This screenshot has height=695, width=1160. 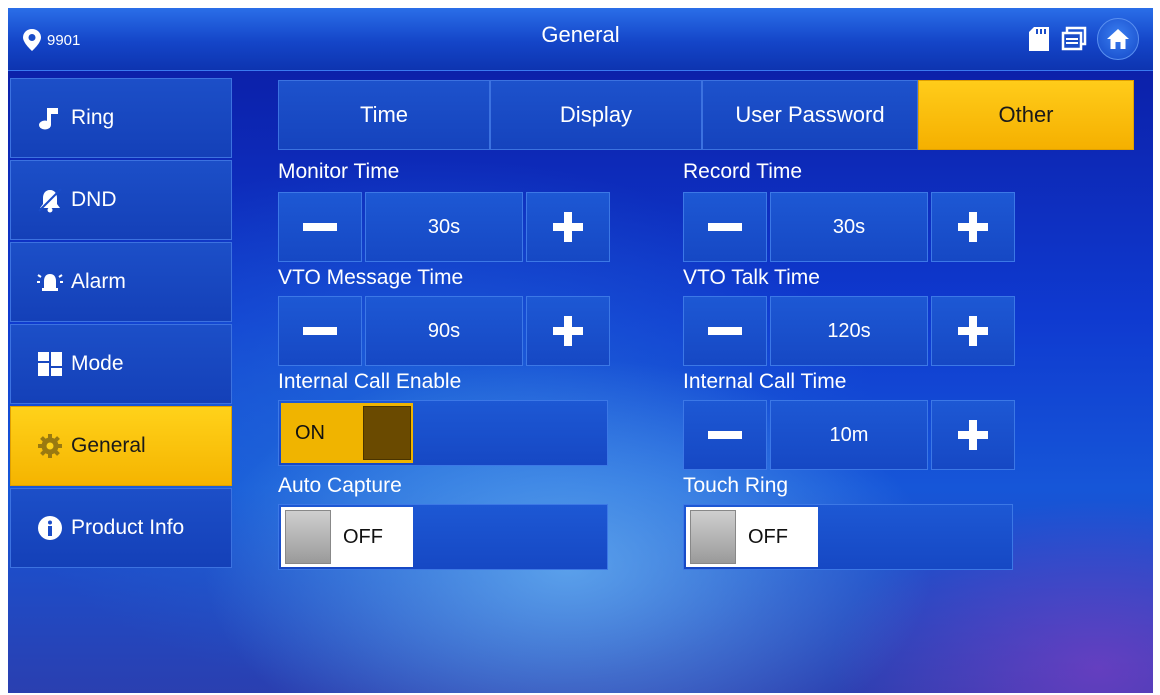 I want to click on home-button, so click(x=1118, y=39).